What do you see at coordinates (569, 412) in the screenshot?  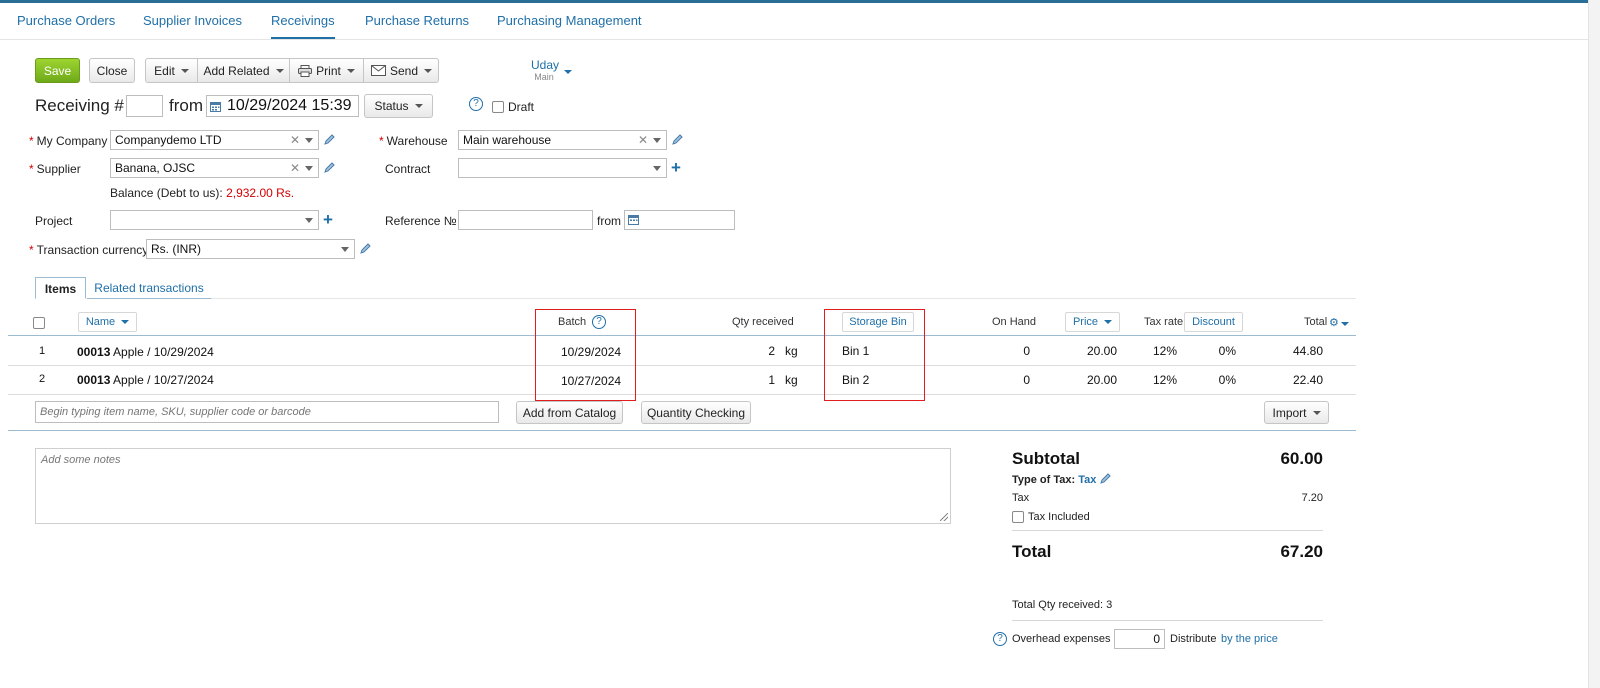 I see `add-from-catalog-button: Add from Catalog` at bounding box center [569, 412].